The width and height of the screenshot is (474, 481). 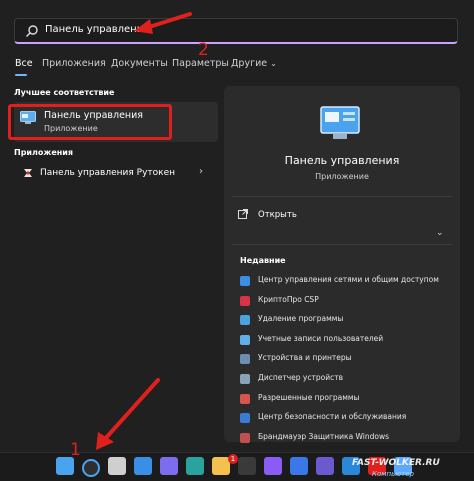 I want to click on recent-item: Центр безопасности и обслуживания, so click(x=342, y=418).